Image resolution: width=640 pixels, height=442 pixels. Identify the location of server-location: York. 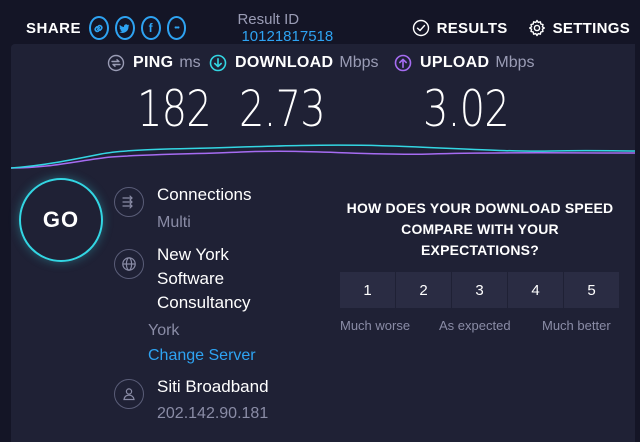
(164, 330).